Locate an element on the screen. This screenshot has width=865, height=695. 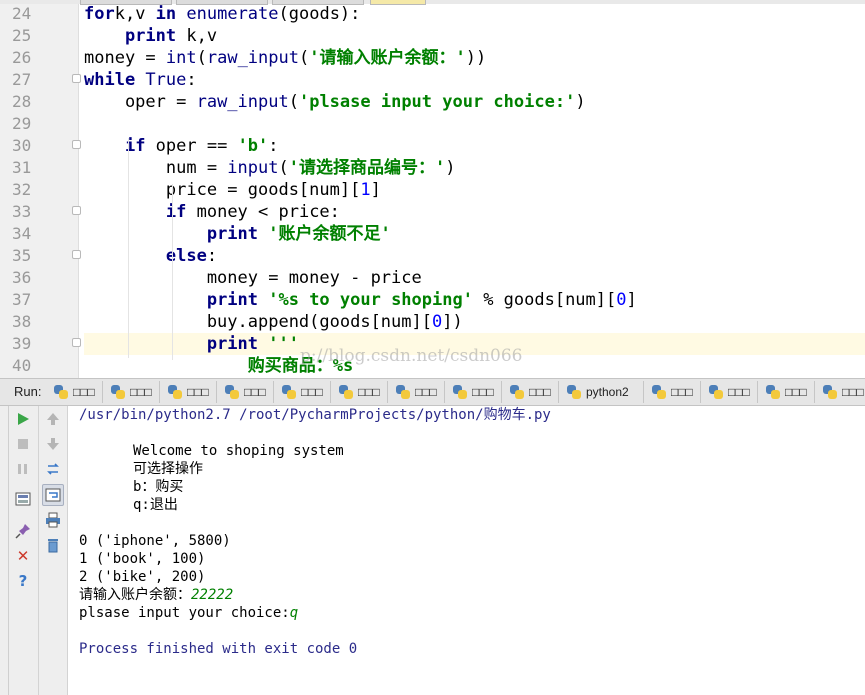
line-number: 27 is located at coordinates (22, 79).